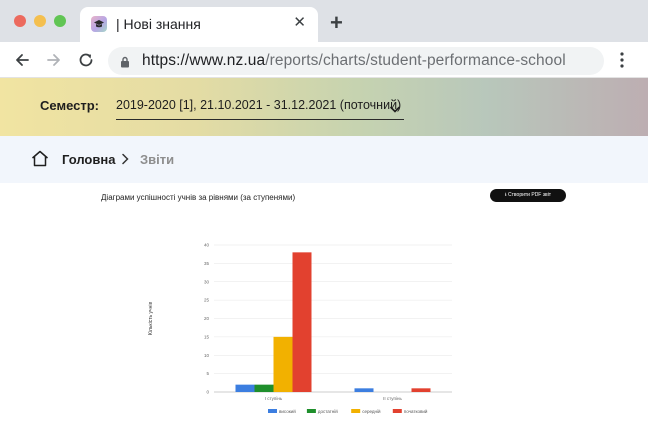 This screenshot has height=424, width=648. Describe the element at coordinates (207, 318) in the screenshot. I see `y-tick-label: 20` at that location.